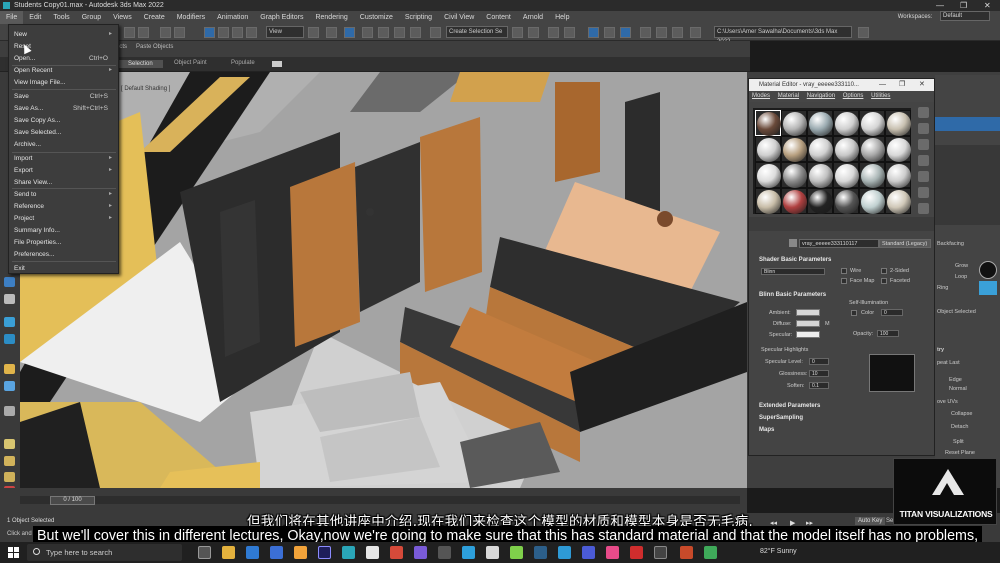  I want to click on brush-icon, so click(988, 270).